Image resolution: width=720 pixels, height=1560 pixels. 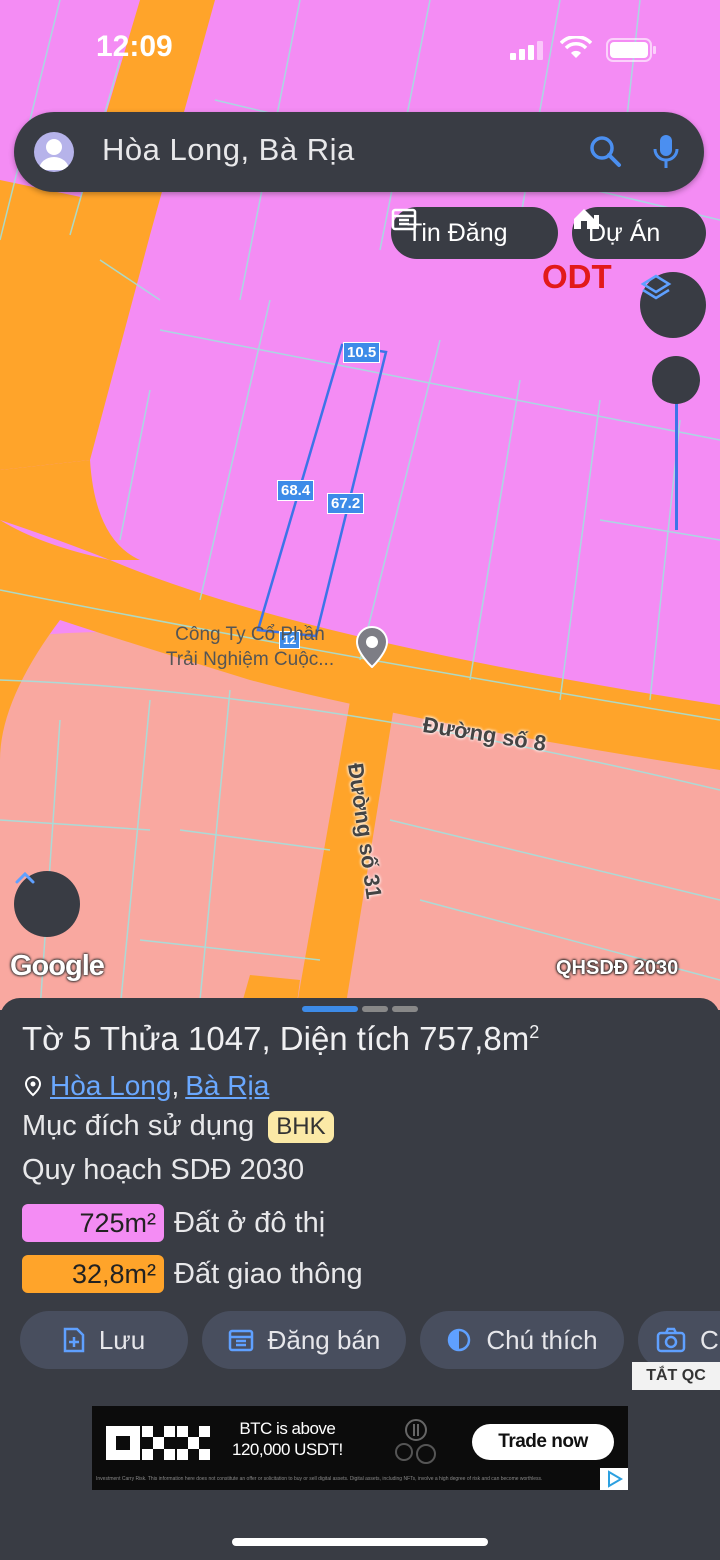 What do you see at coordinates (676, 1376) in the screenshot?
I see `hide-ad-button: TẮT QC` at bounding box center [676, 1376].